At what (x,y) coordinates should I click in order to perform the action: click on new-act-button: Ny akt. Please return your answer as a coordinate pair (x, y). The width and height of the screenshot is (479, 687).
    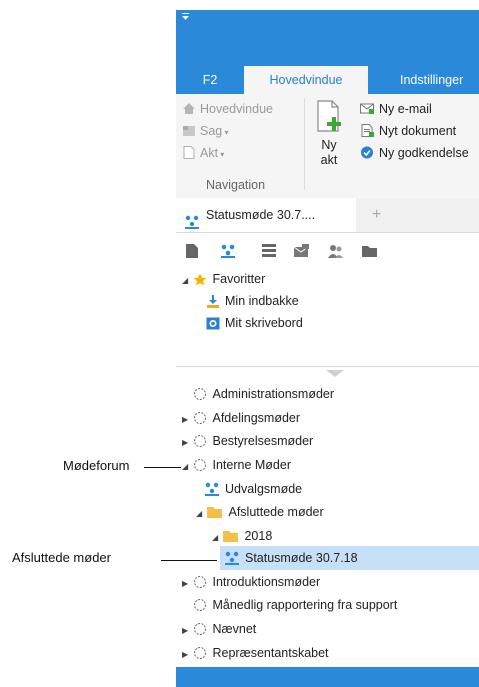
    Looking at the image, I should click on (329, 139).